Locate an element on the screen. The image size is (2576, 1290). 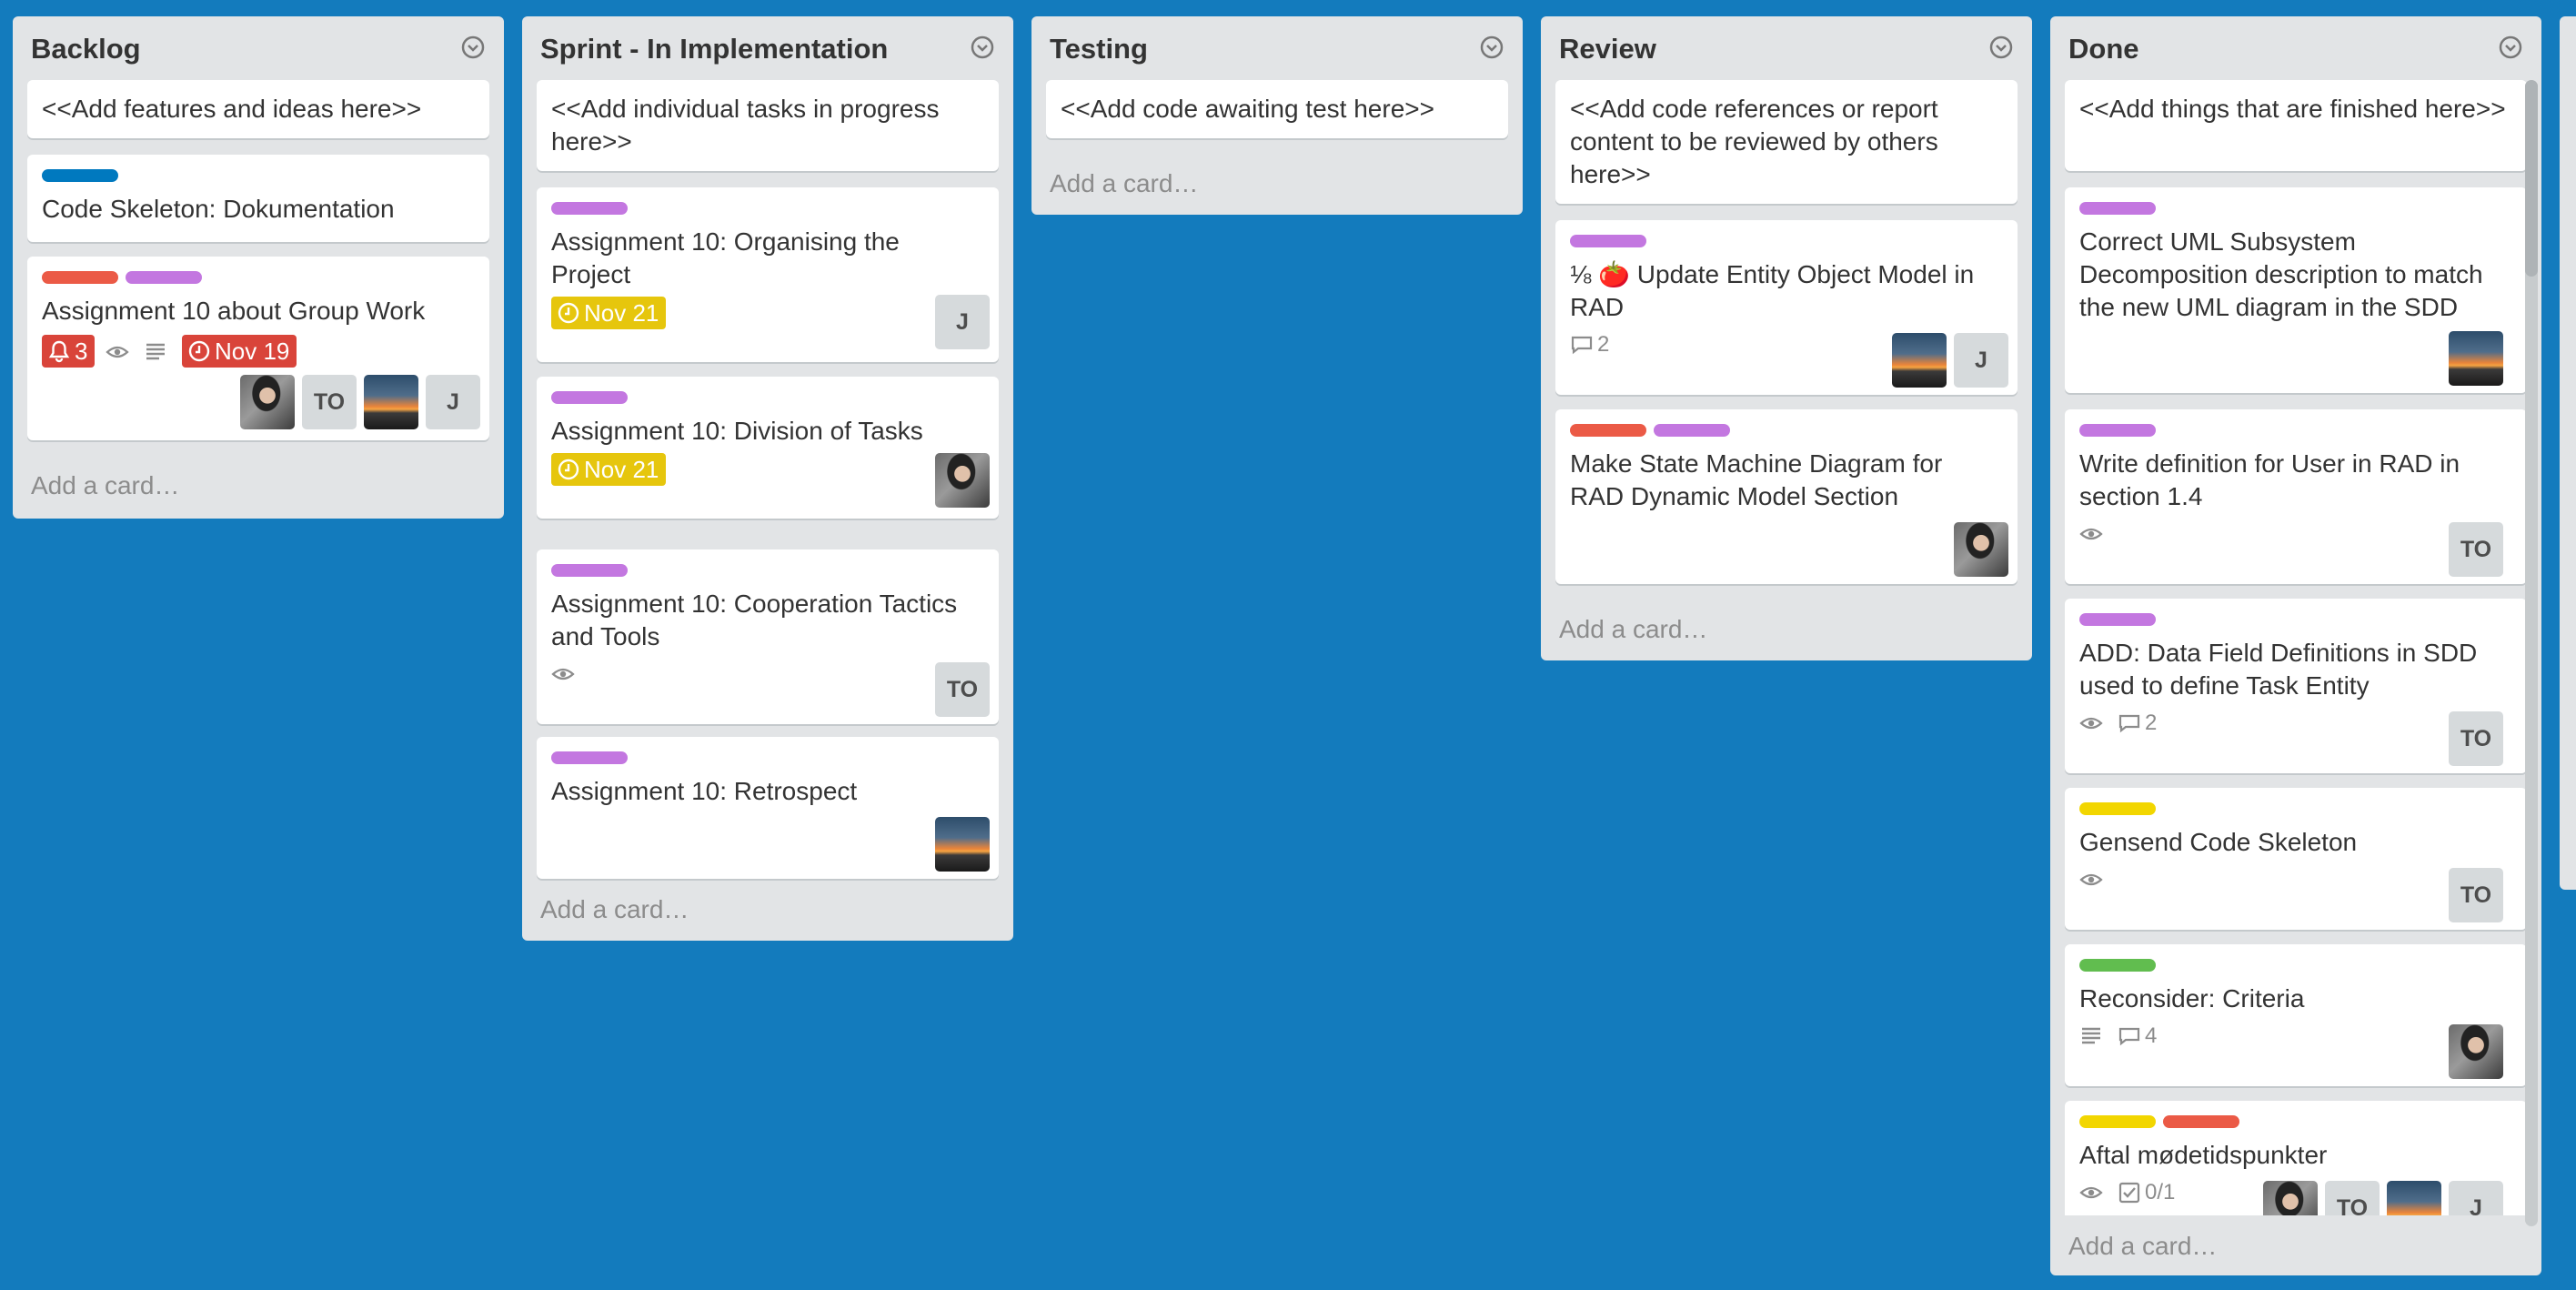
card-title: Assignment 10: Organising the Project is located at coordinates (725, 257).